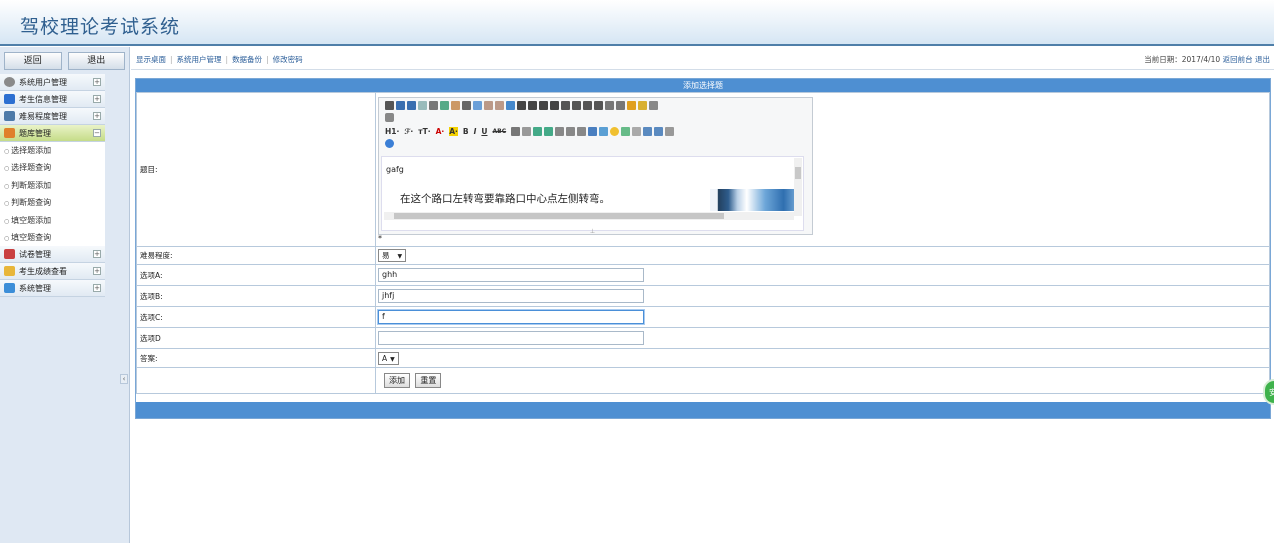 This screenshot has height=543, width=1274. What do you see at coordinates (703, 380) in the screenshot?
I see `form-row-buttons: 添加 重置` at bounding box center [703, 380].